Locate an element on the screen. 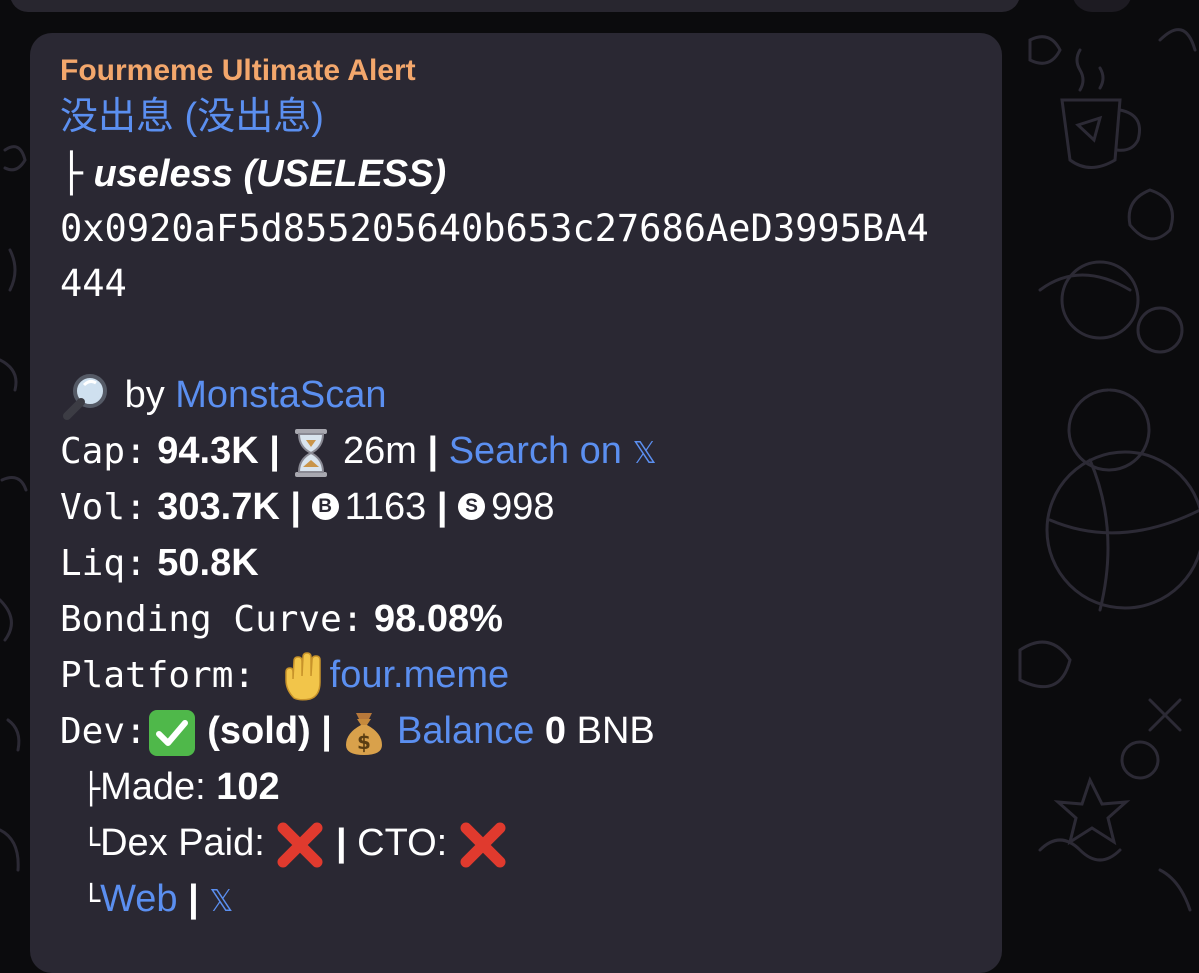 This screenshot has height=973, width=1199. cap-line: Cap: 94.3K | 26m | Search on 𝕏 is located at coordinates (516, 451).